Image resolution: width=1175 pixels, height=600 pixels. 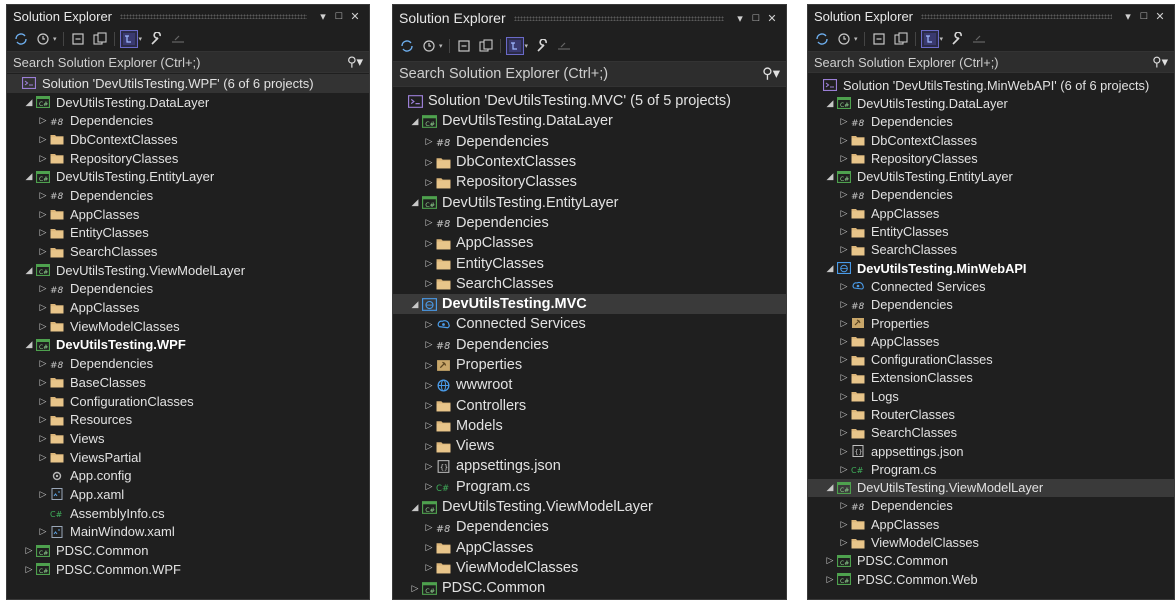 I want to click on preview-icon, so click(x=564, y=46).